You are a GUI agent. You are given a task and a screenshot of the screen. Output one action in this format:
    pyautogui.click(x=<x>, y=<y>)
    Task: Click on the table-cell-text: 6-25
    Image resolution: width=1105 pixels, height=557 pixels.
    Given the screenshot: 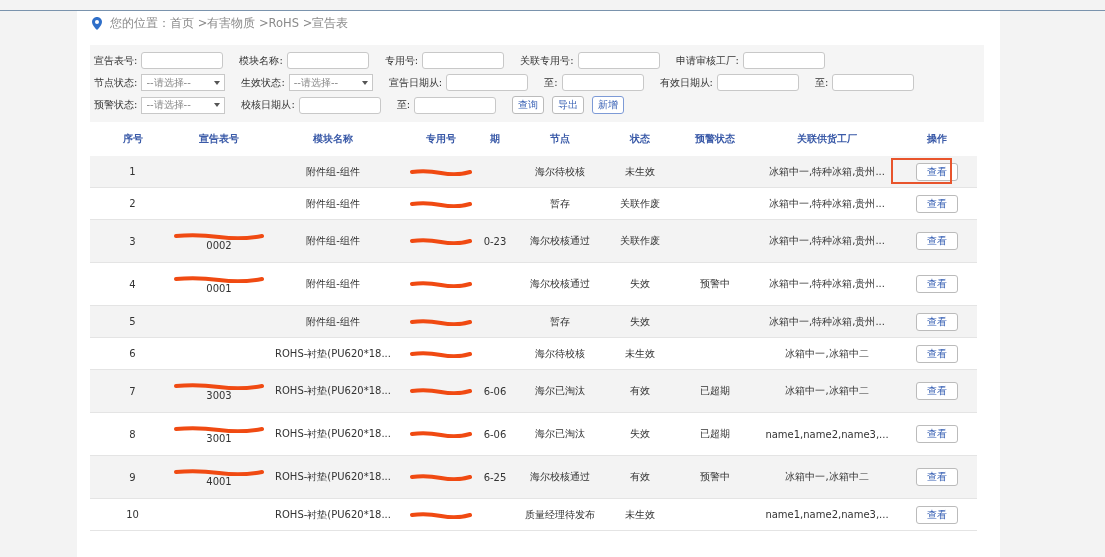 What is the action you would take?
    pyautogui.click(x=495, y=477)
    